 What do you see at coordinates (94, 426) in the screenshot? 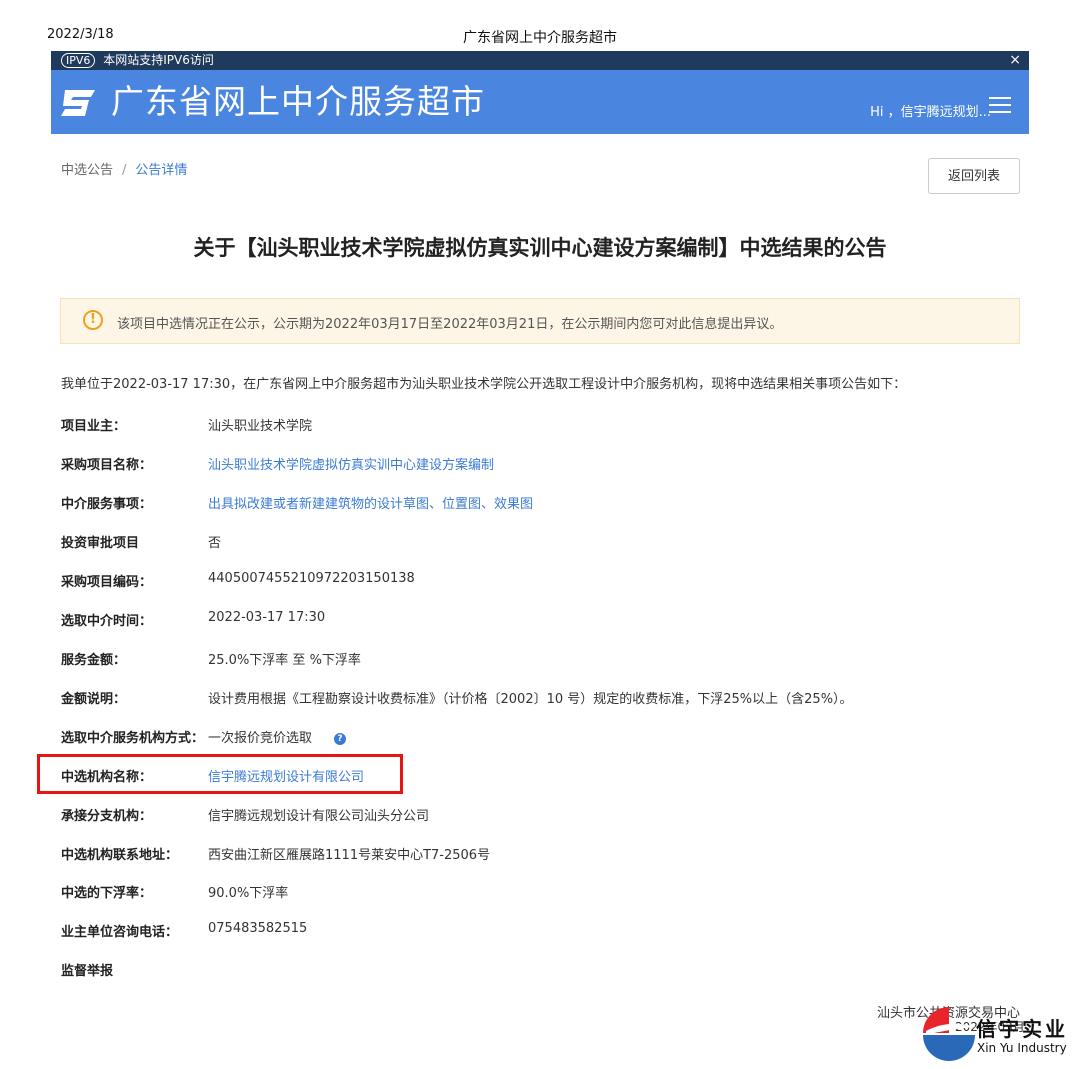
I see `detail-label: 项目业主：` at bounding box center [94, 426].